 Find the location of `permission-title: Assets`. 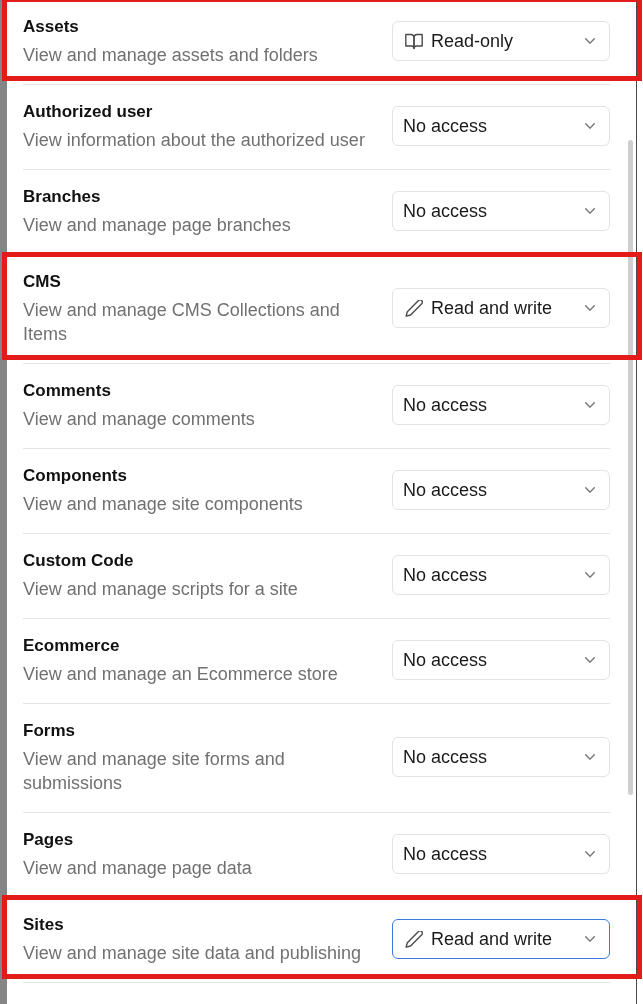

permission-title: Assets is located at coordinates (51, 27).